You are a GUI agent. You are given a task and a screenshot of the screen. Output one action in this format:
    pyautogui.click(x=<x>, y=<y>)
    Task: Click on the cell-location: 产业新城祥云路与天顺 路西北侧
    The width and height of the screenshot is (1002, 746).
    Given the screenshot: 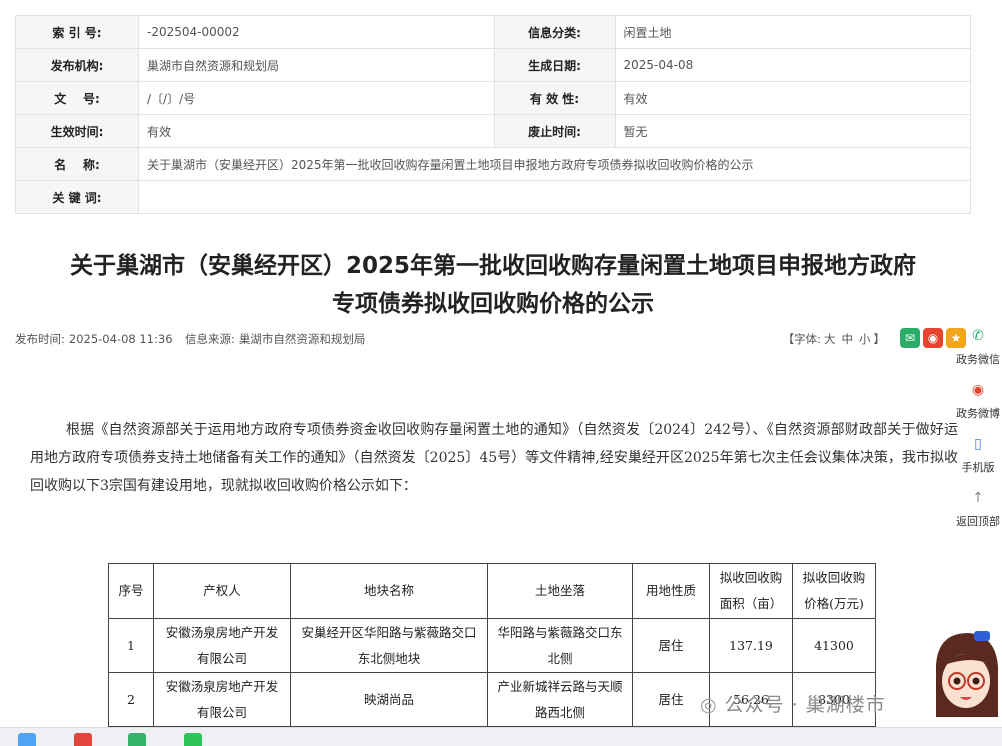 What is the action you would take?
    pyautogui.click(x=560, y=699)
    